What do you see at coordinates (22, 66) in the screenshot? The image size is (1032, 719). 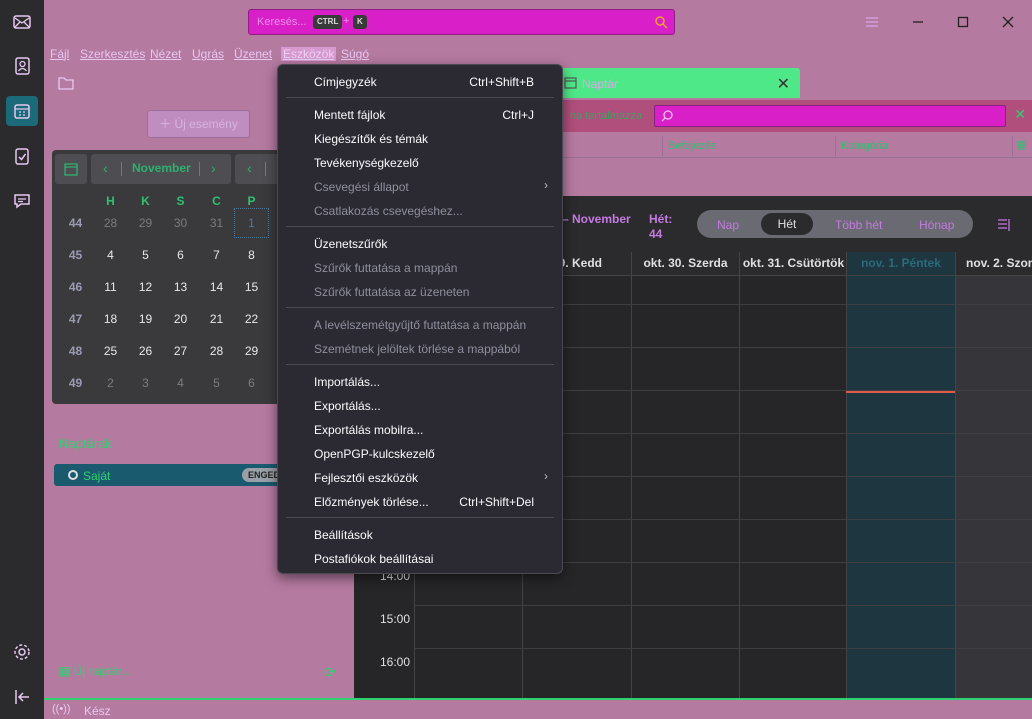 I see `address-book-icon` at bounding box center [22, 66].